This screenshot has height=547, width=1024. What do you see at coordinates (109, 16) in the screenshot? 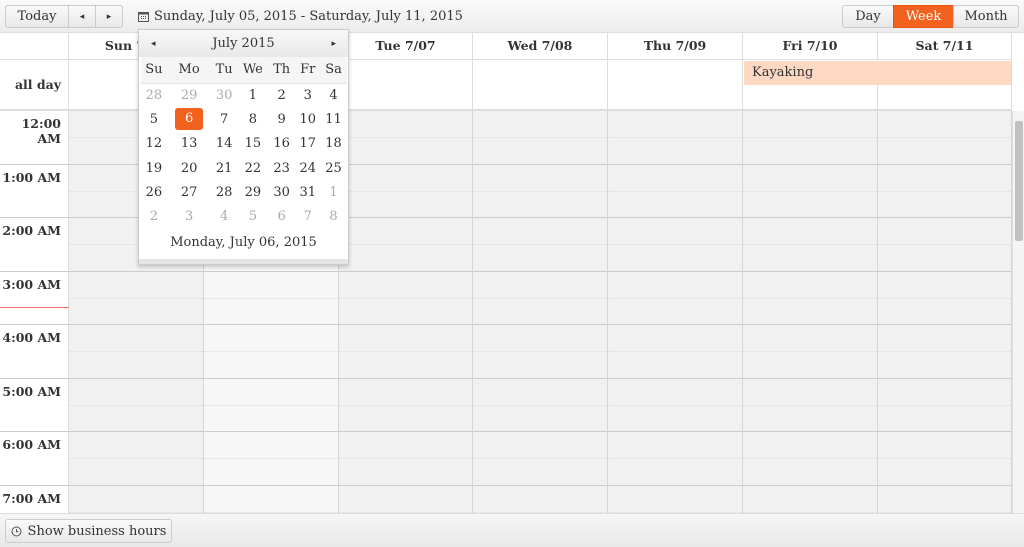
I see `next-button: ▸` at bounding box center [109, 16].